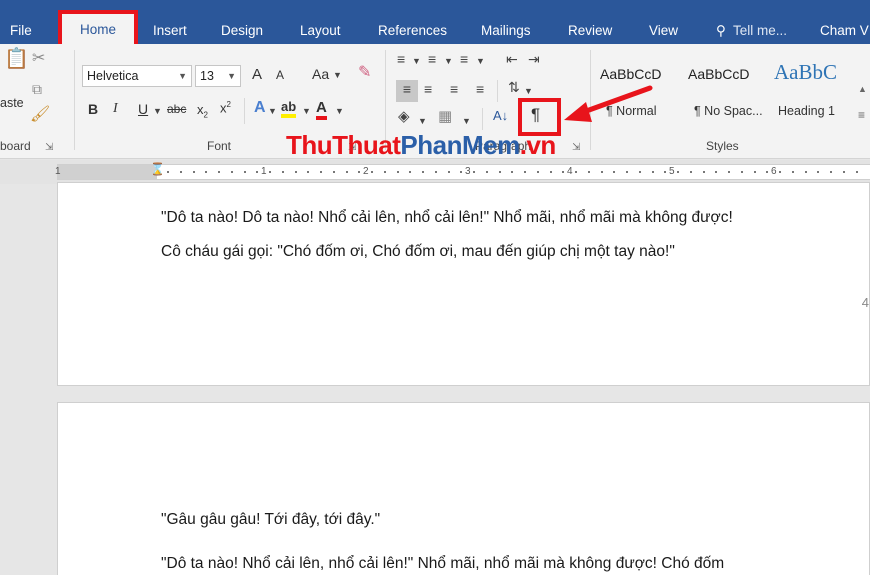  What do you see at coordinates (16, 59) in the screenshot?
I see `paste-icon: 📋` at bounding box center [16, 59].